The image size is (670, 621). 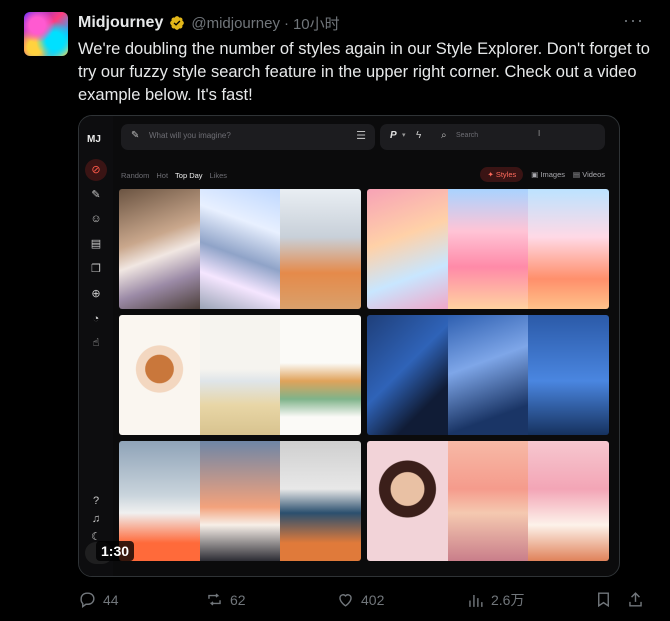 What do you see at coordinates (360, 599) in the screenshot?
I see `like-button: 402` at bounding box center [360, 599].